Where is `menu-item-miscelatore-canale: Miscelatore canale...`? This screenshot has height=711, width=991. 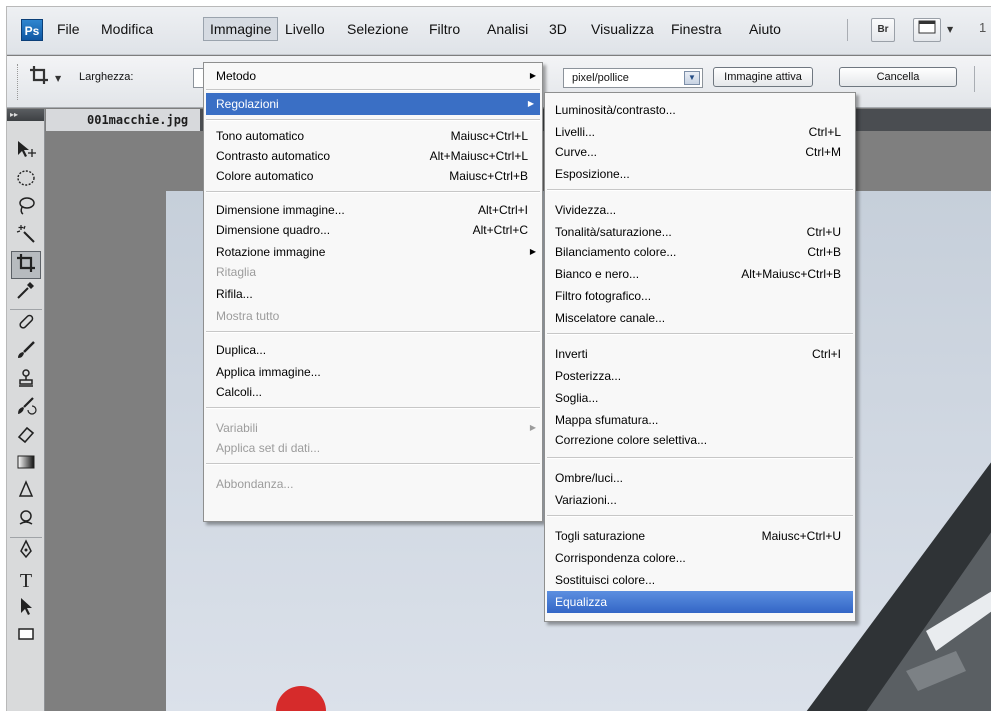 menu-item-miscelatore-canale: Miscelatore canale... is located at coordinates (700, 318).